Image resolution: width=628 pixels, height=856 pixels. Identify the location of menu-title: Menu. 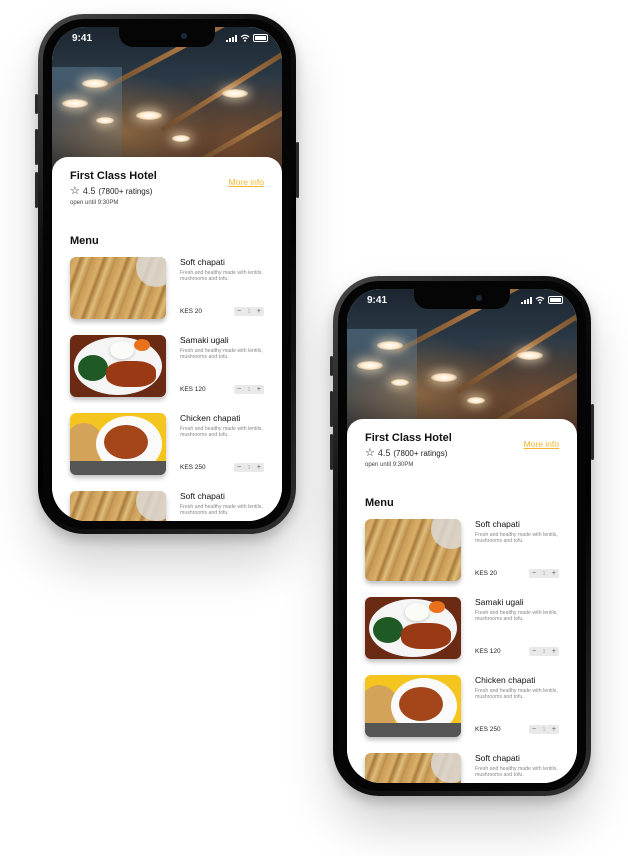
(379, 503).